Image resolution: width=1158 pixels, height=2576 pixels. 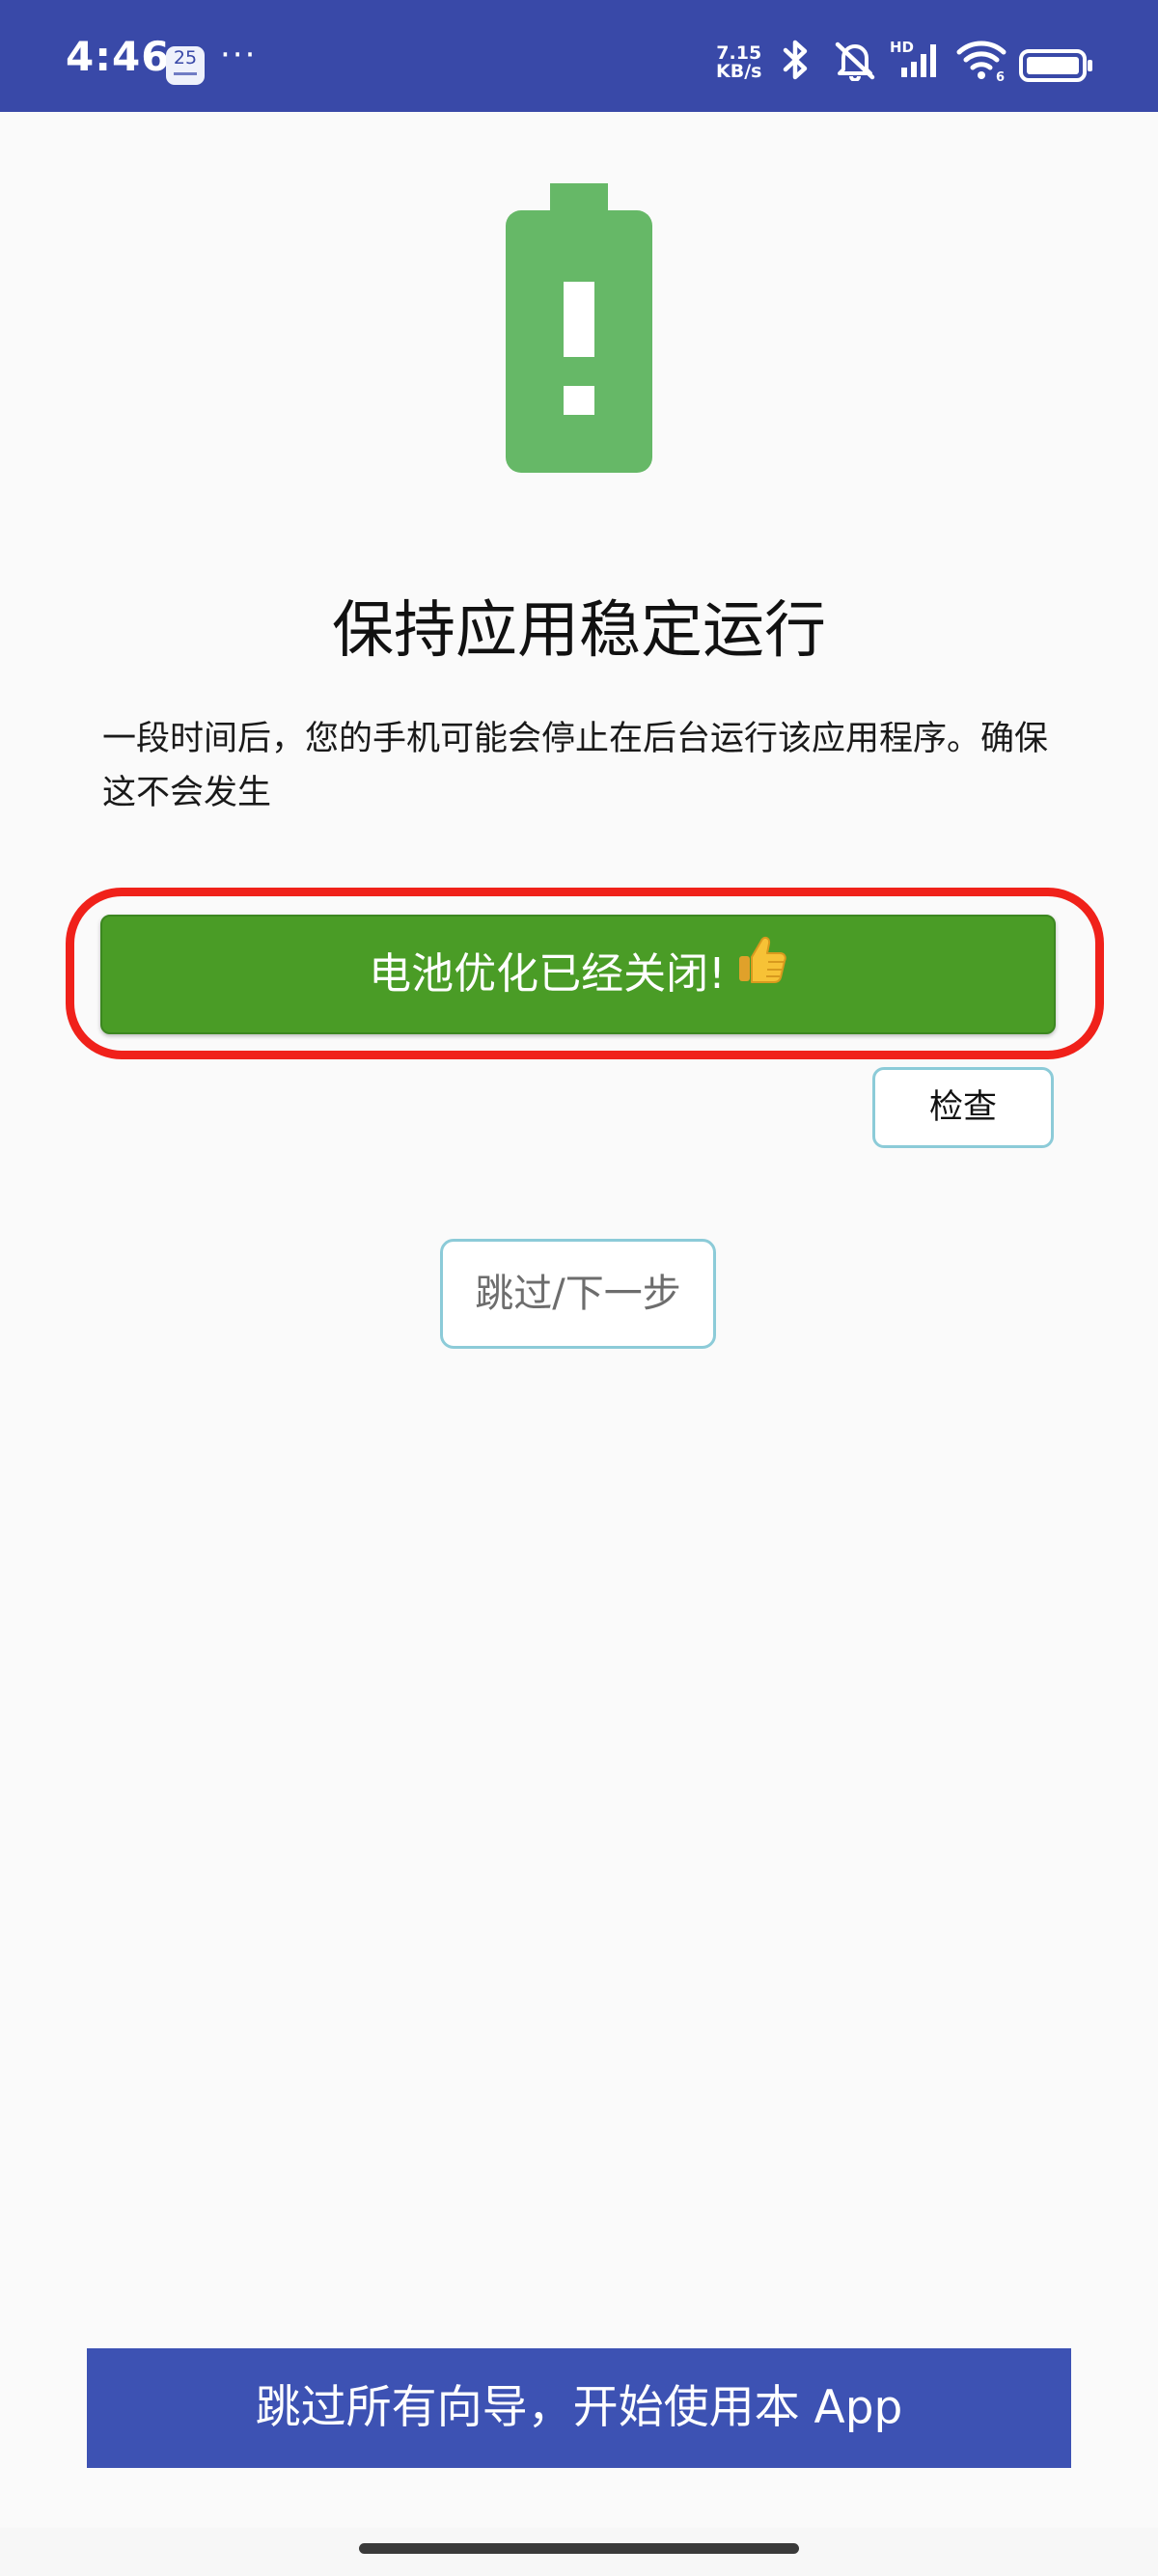 I want to click on bluetooth-icon, so click(x=795, y=62).